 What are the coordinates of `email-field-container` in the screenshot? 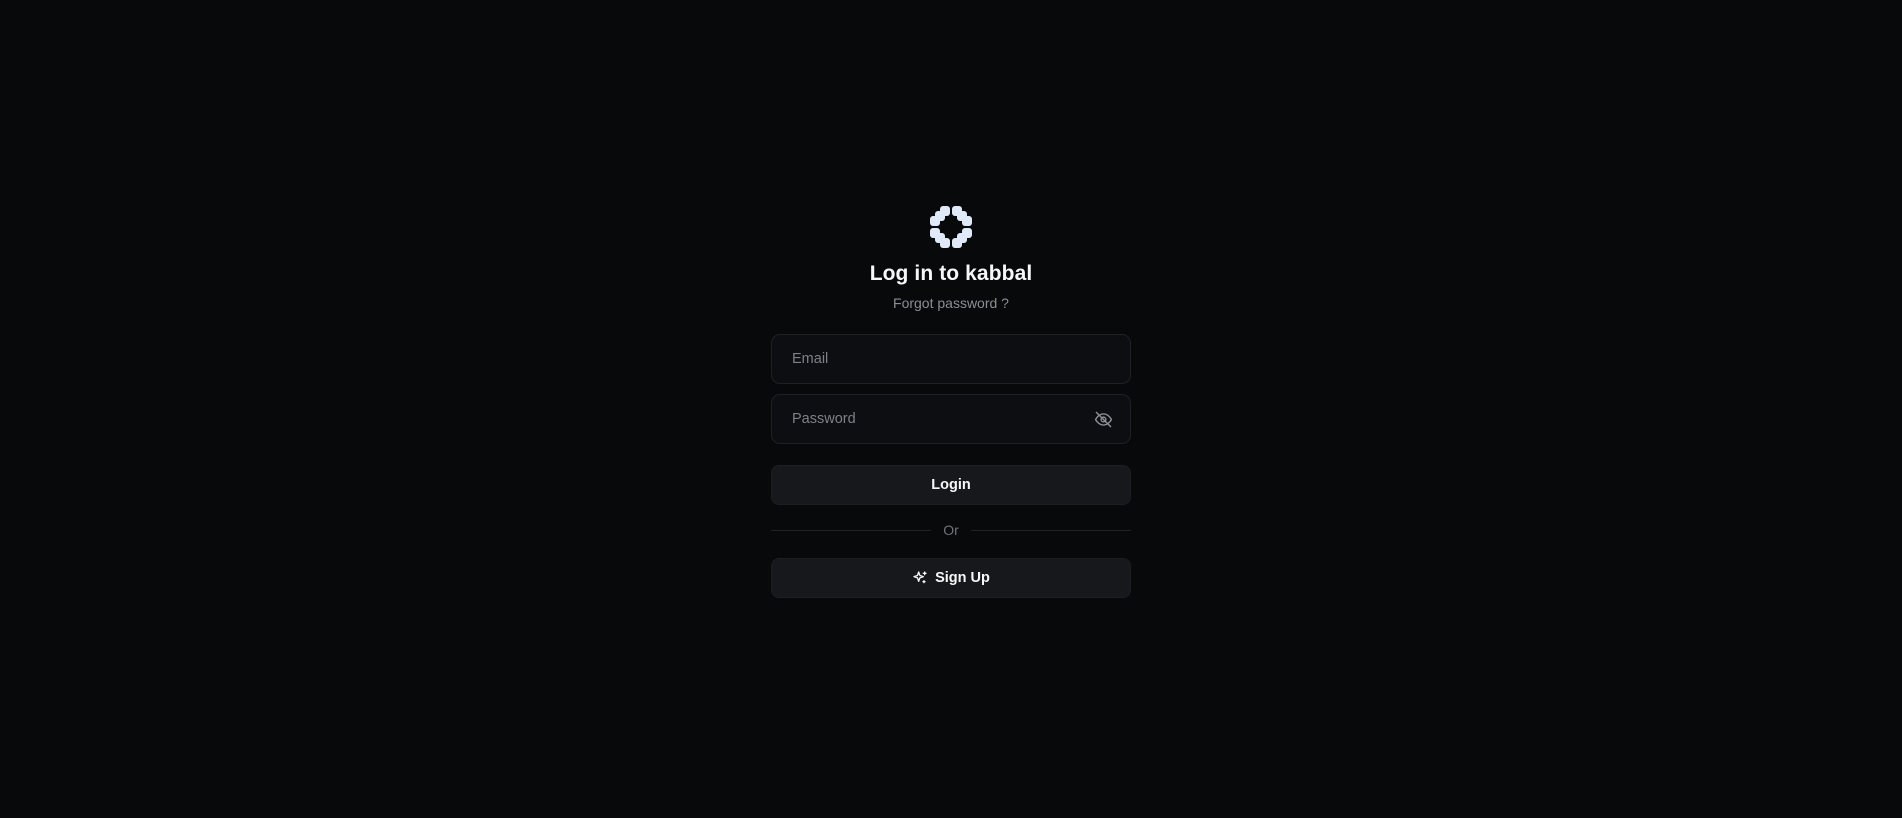 It's located at (951, 359).